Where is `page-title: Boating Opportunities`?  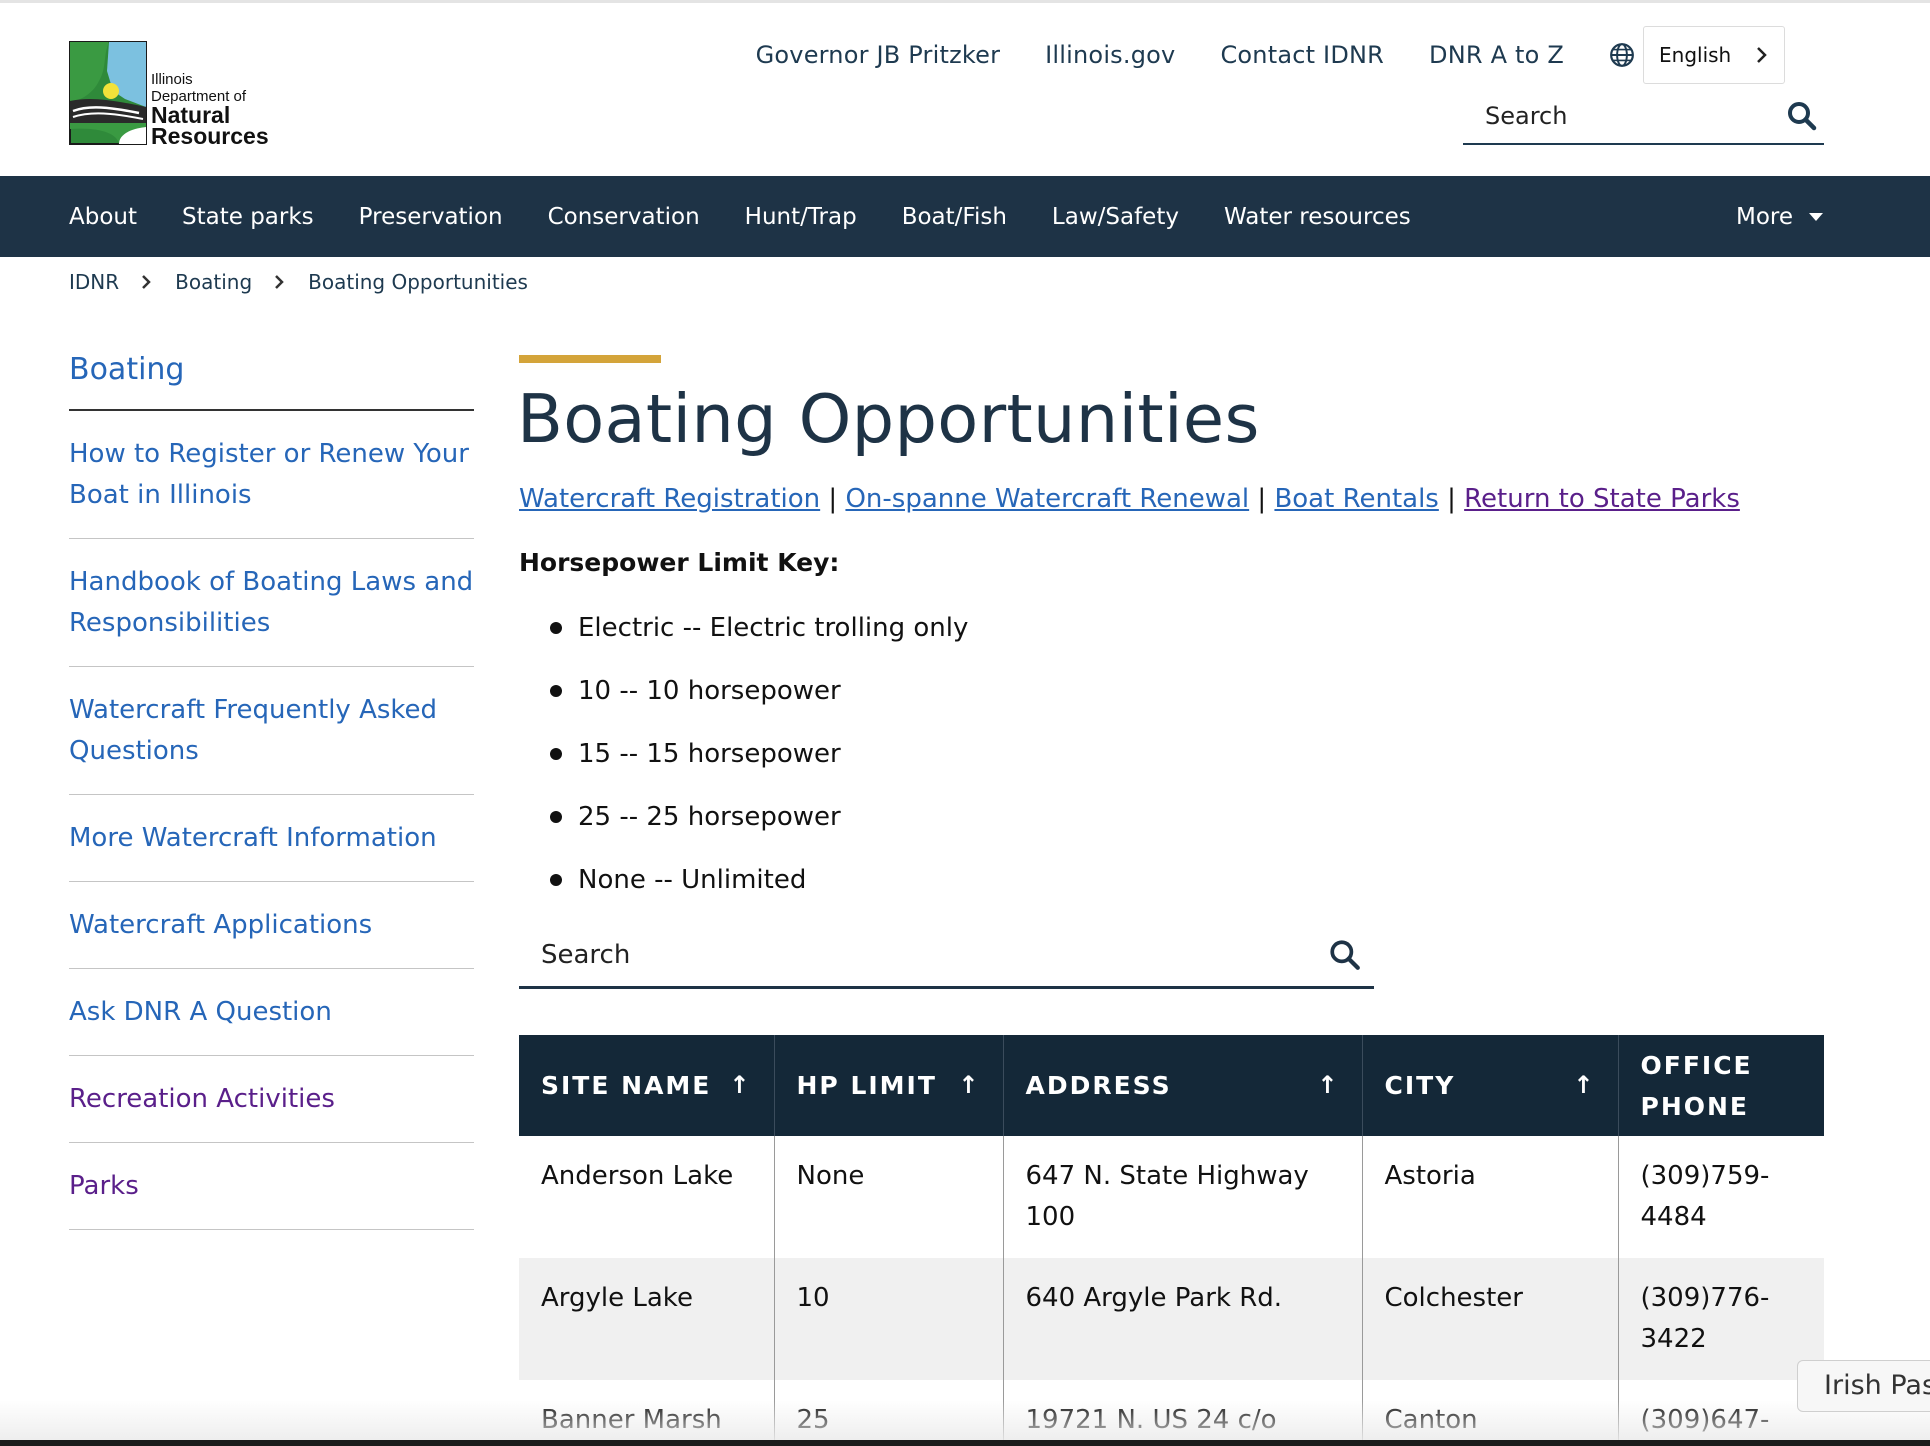
page-title: Boating Opportunities is located at coordinates (888, 419).